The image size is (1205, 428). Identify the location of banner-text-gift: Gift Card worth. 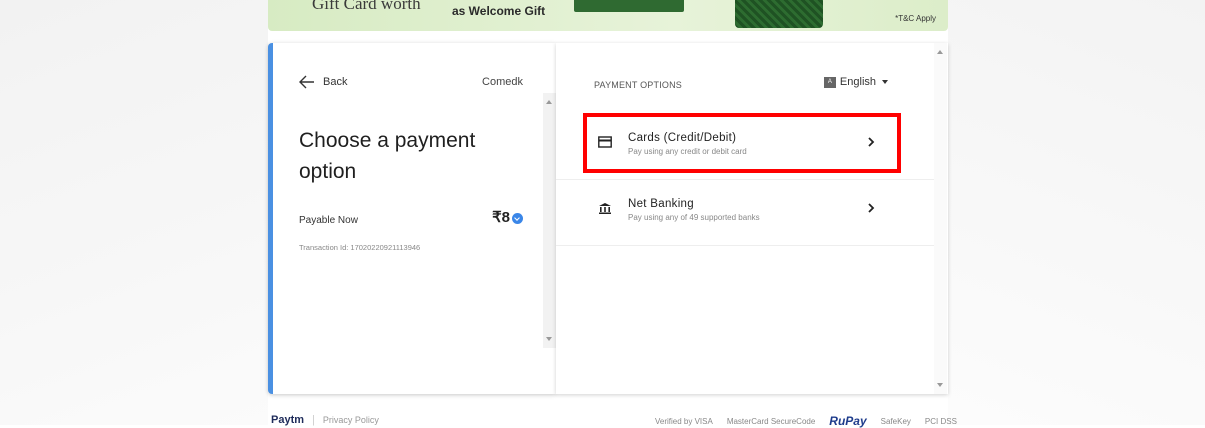
(366, 6).